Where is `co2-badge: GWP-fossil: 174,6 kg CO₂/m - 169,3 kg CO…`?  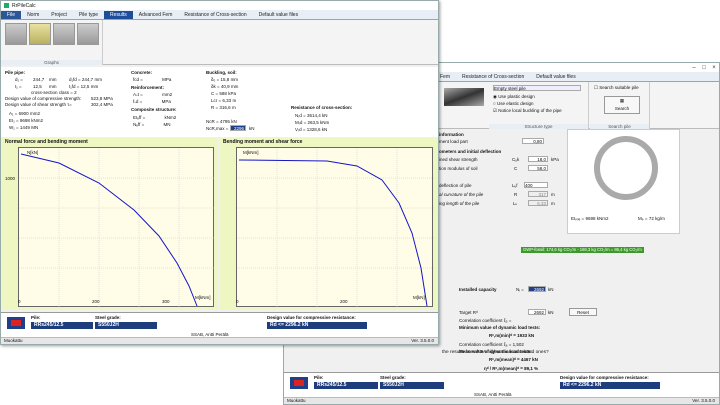
co2-badge: GWP-fossil: 174,6 kg CO₂/m - 169,3 kg CO… is located at coordinates (582, 250).